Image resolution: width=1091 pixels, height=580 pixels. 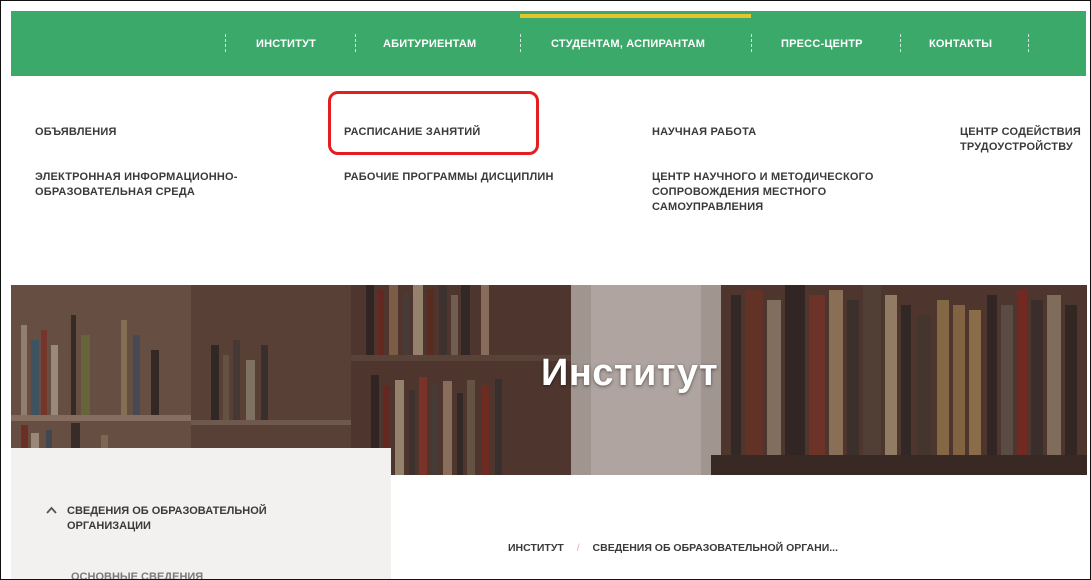 I want to click on nav-item-students: СТУДЕНТАМ, АСПИРАНТАМ, so click(x=628, y=44).